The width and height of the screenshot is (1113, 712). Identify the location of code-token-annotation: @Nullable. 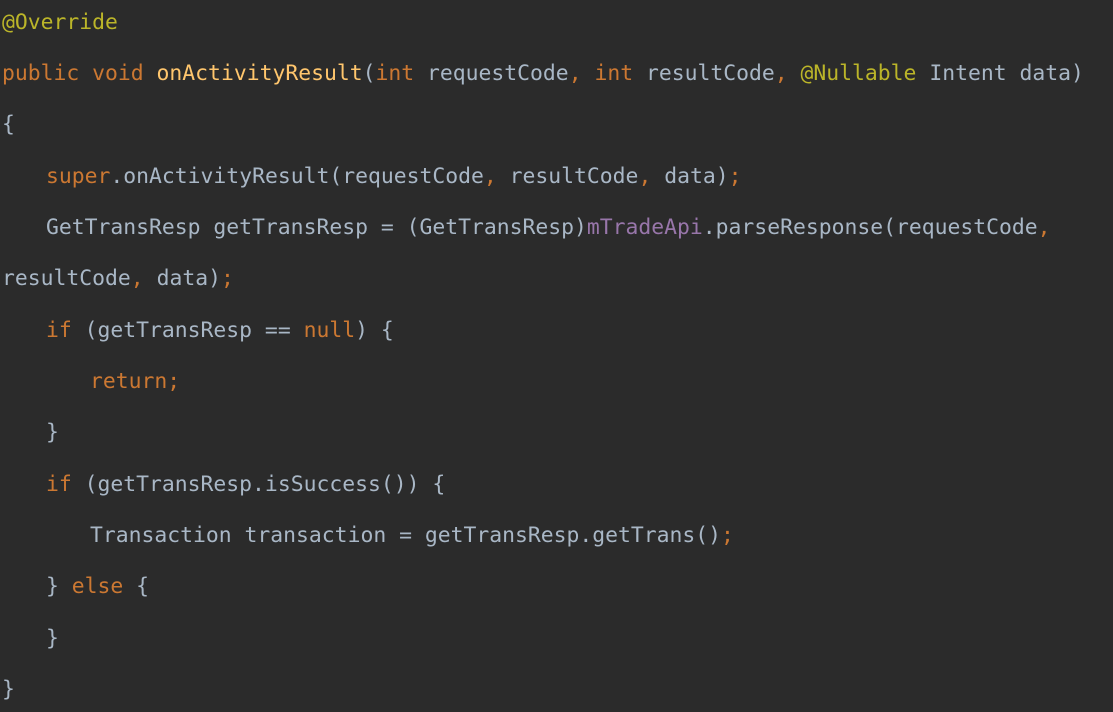
(865, 73).